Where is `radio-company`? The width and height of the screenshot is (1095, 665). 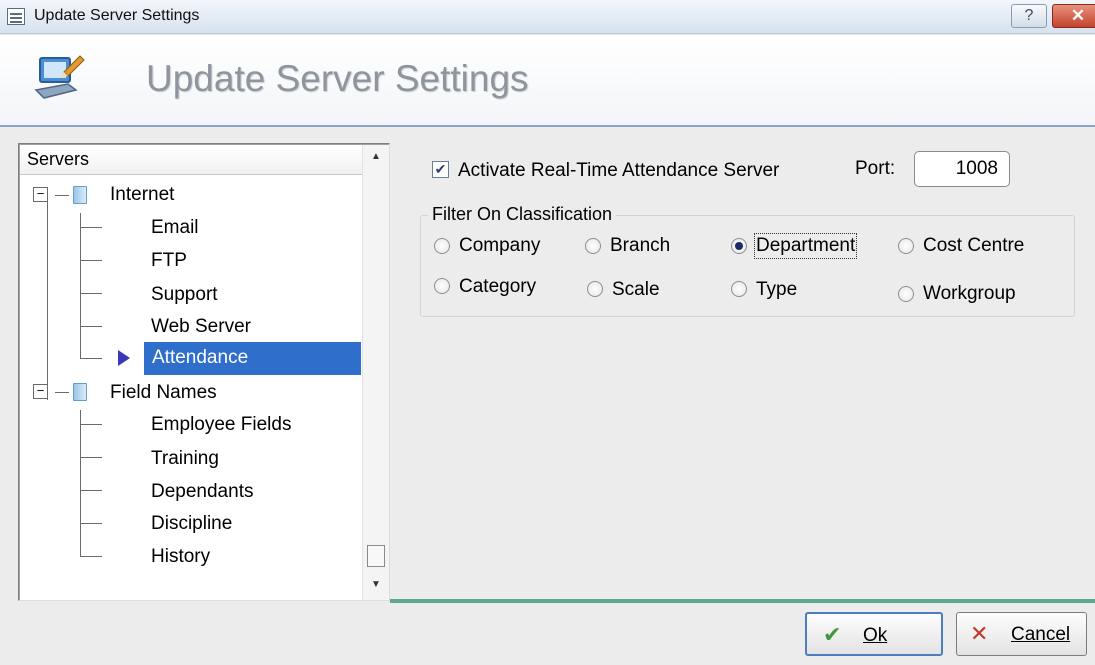 radio-company is located at coordinates (442, 246).